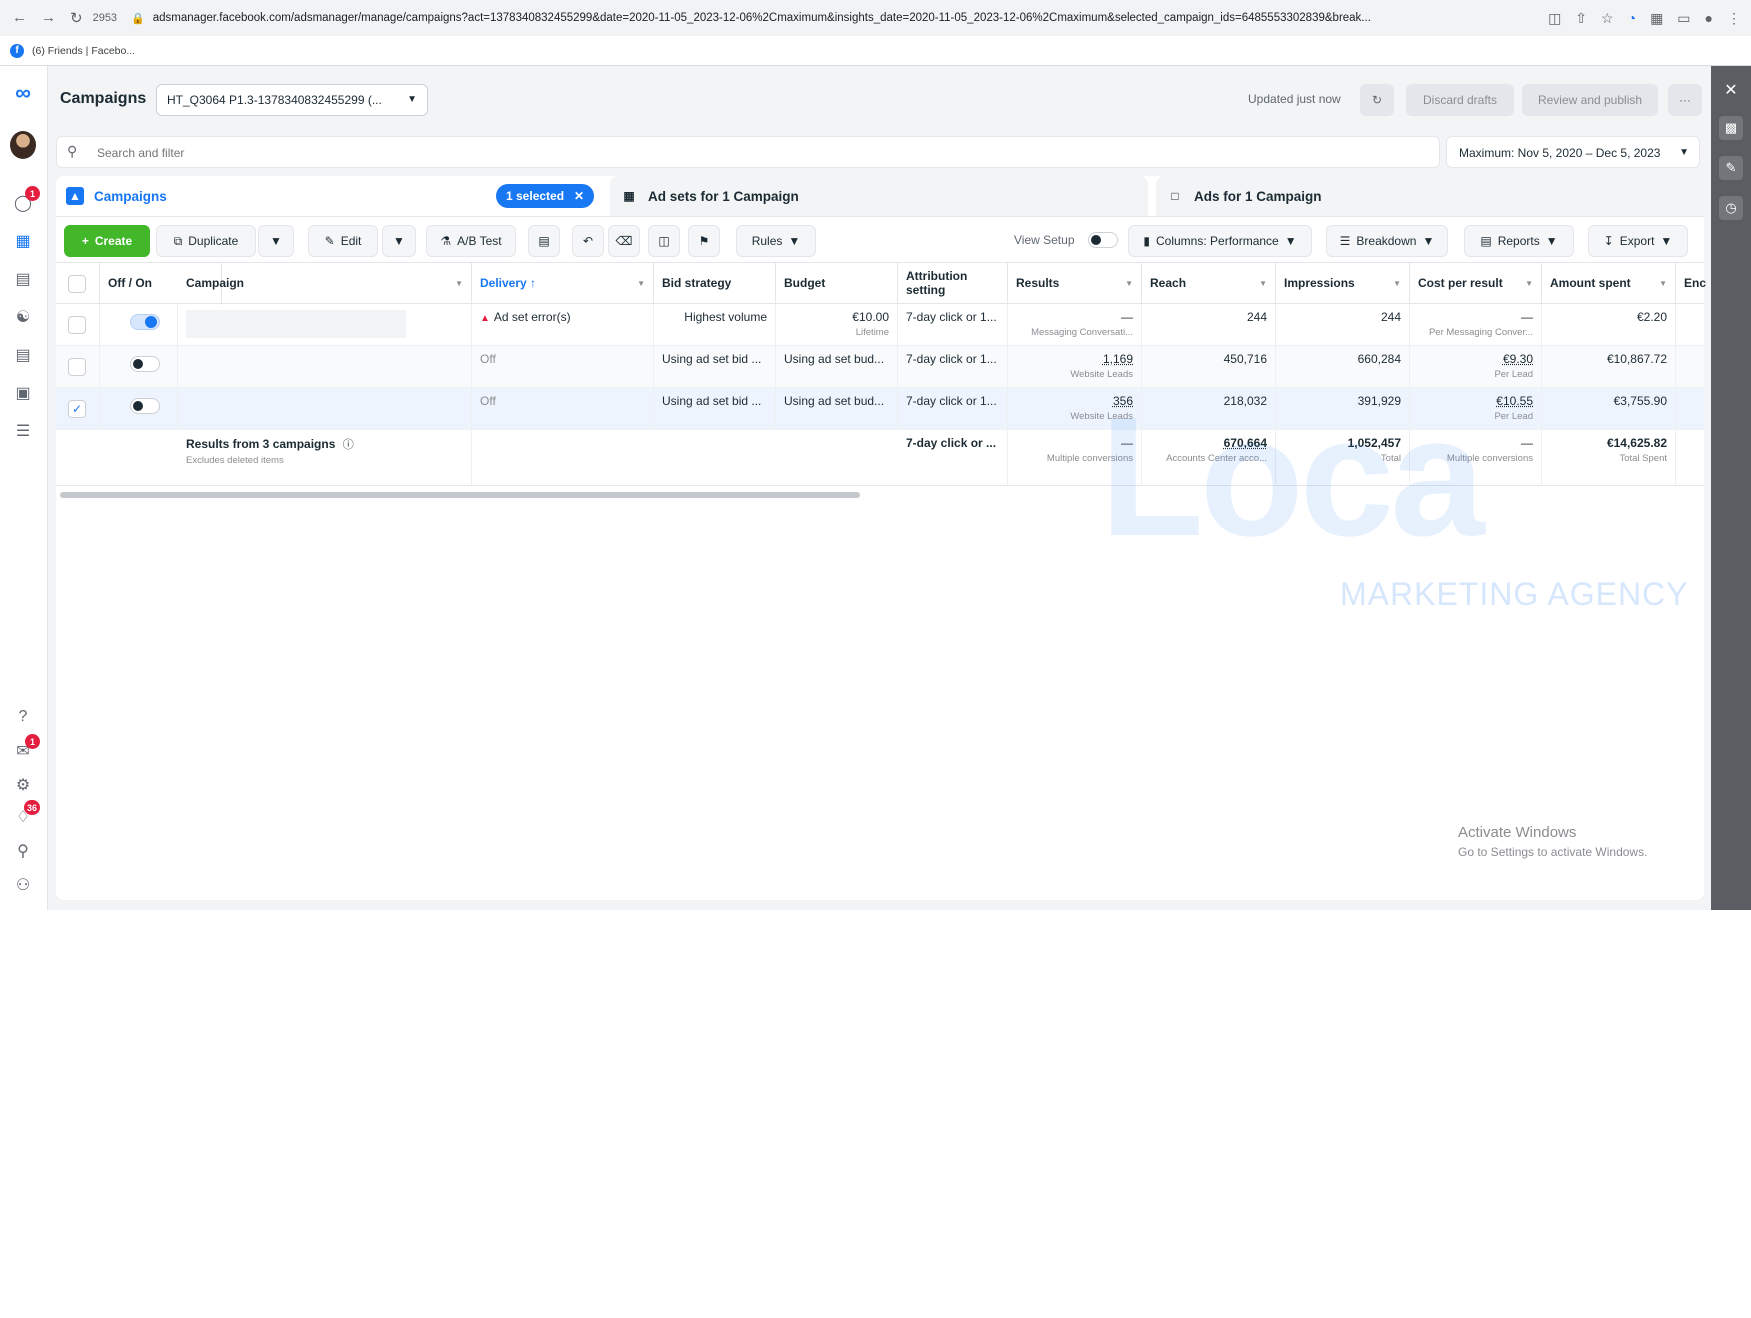 The width and height of the screenshot is (1751, 1318). I want to click on date-range-picker: Maximum: Nov 5, 2020 – Dec 5, 2023 ▼, so click(1573, 152).